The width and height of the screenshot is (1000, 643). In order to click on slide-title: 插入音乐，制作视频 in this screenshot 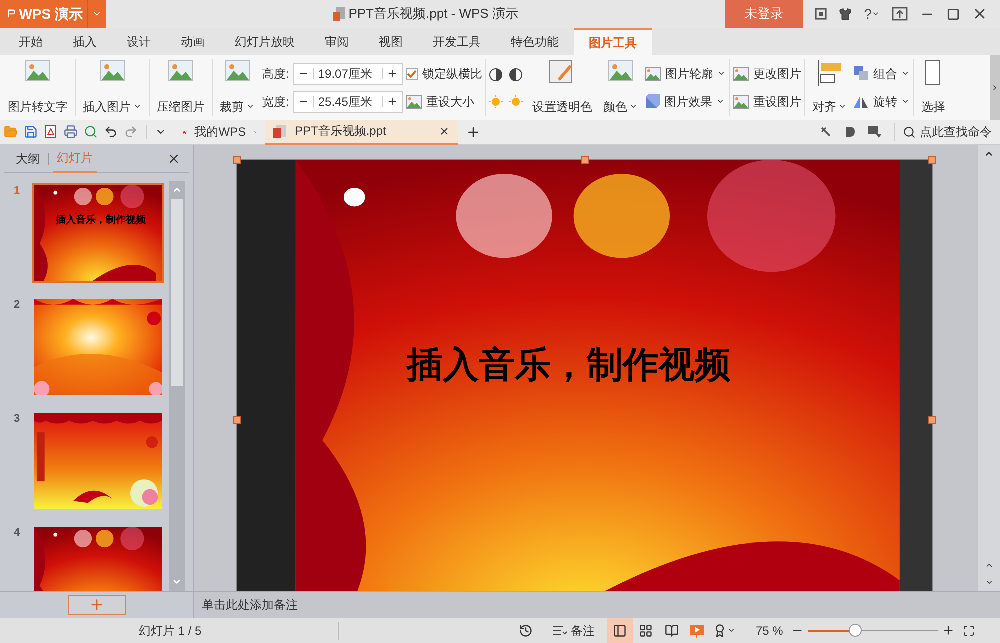, I will do `click(569, 365)`.